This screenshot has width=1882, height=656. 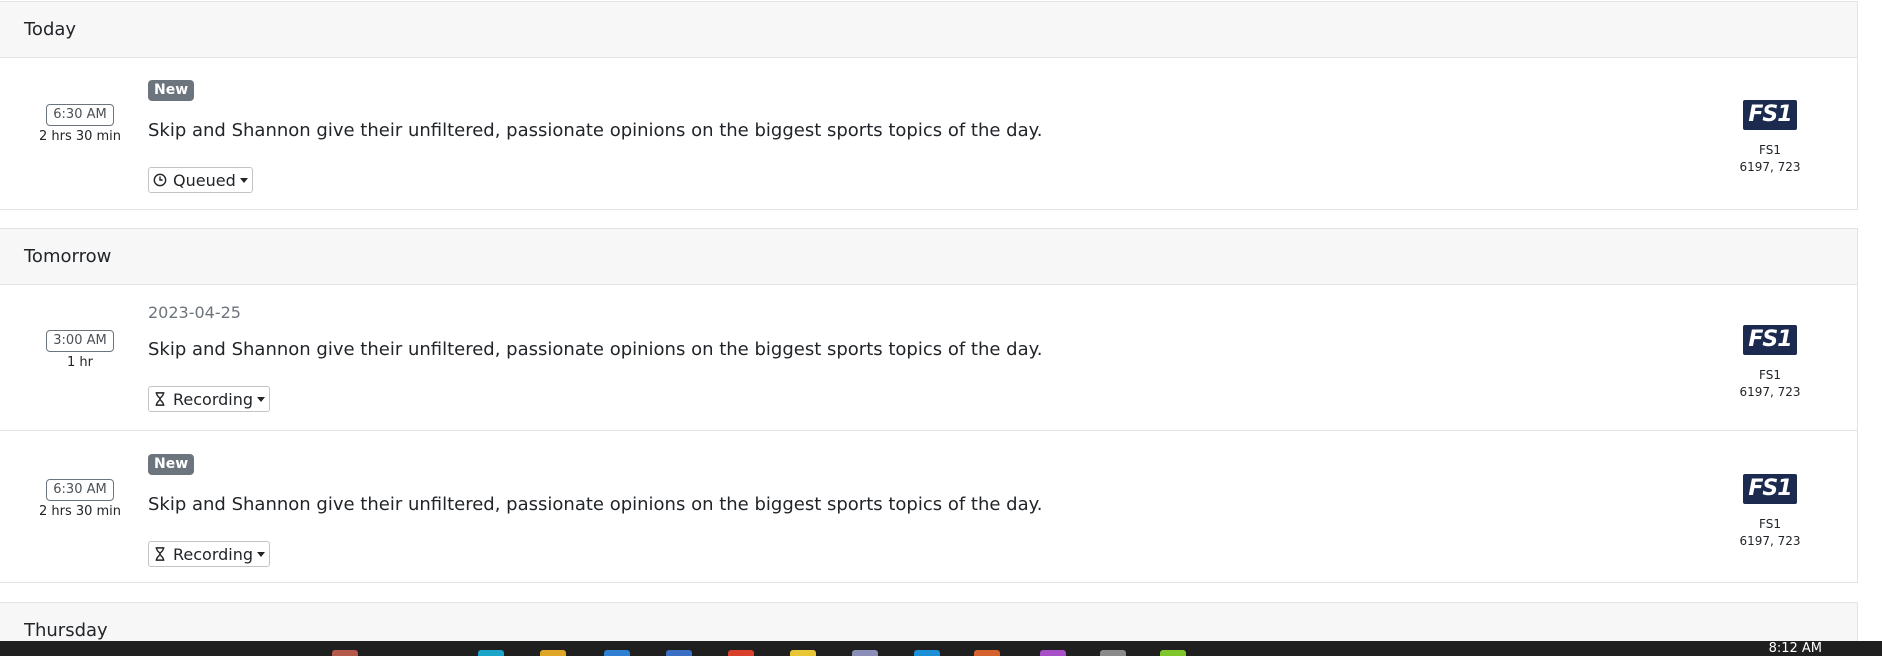 I want to click on day-header: Tomorrow, so click(x=928, y=257).